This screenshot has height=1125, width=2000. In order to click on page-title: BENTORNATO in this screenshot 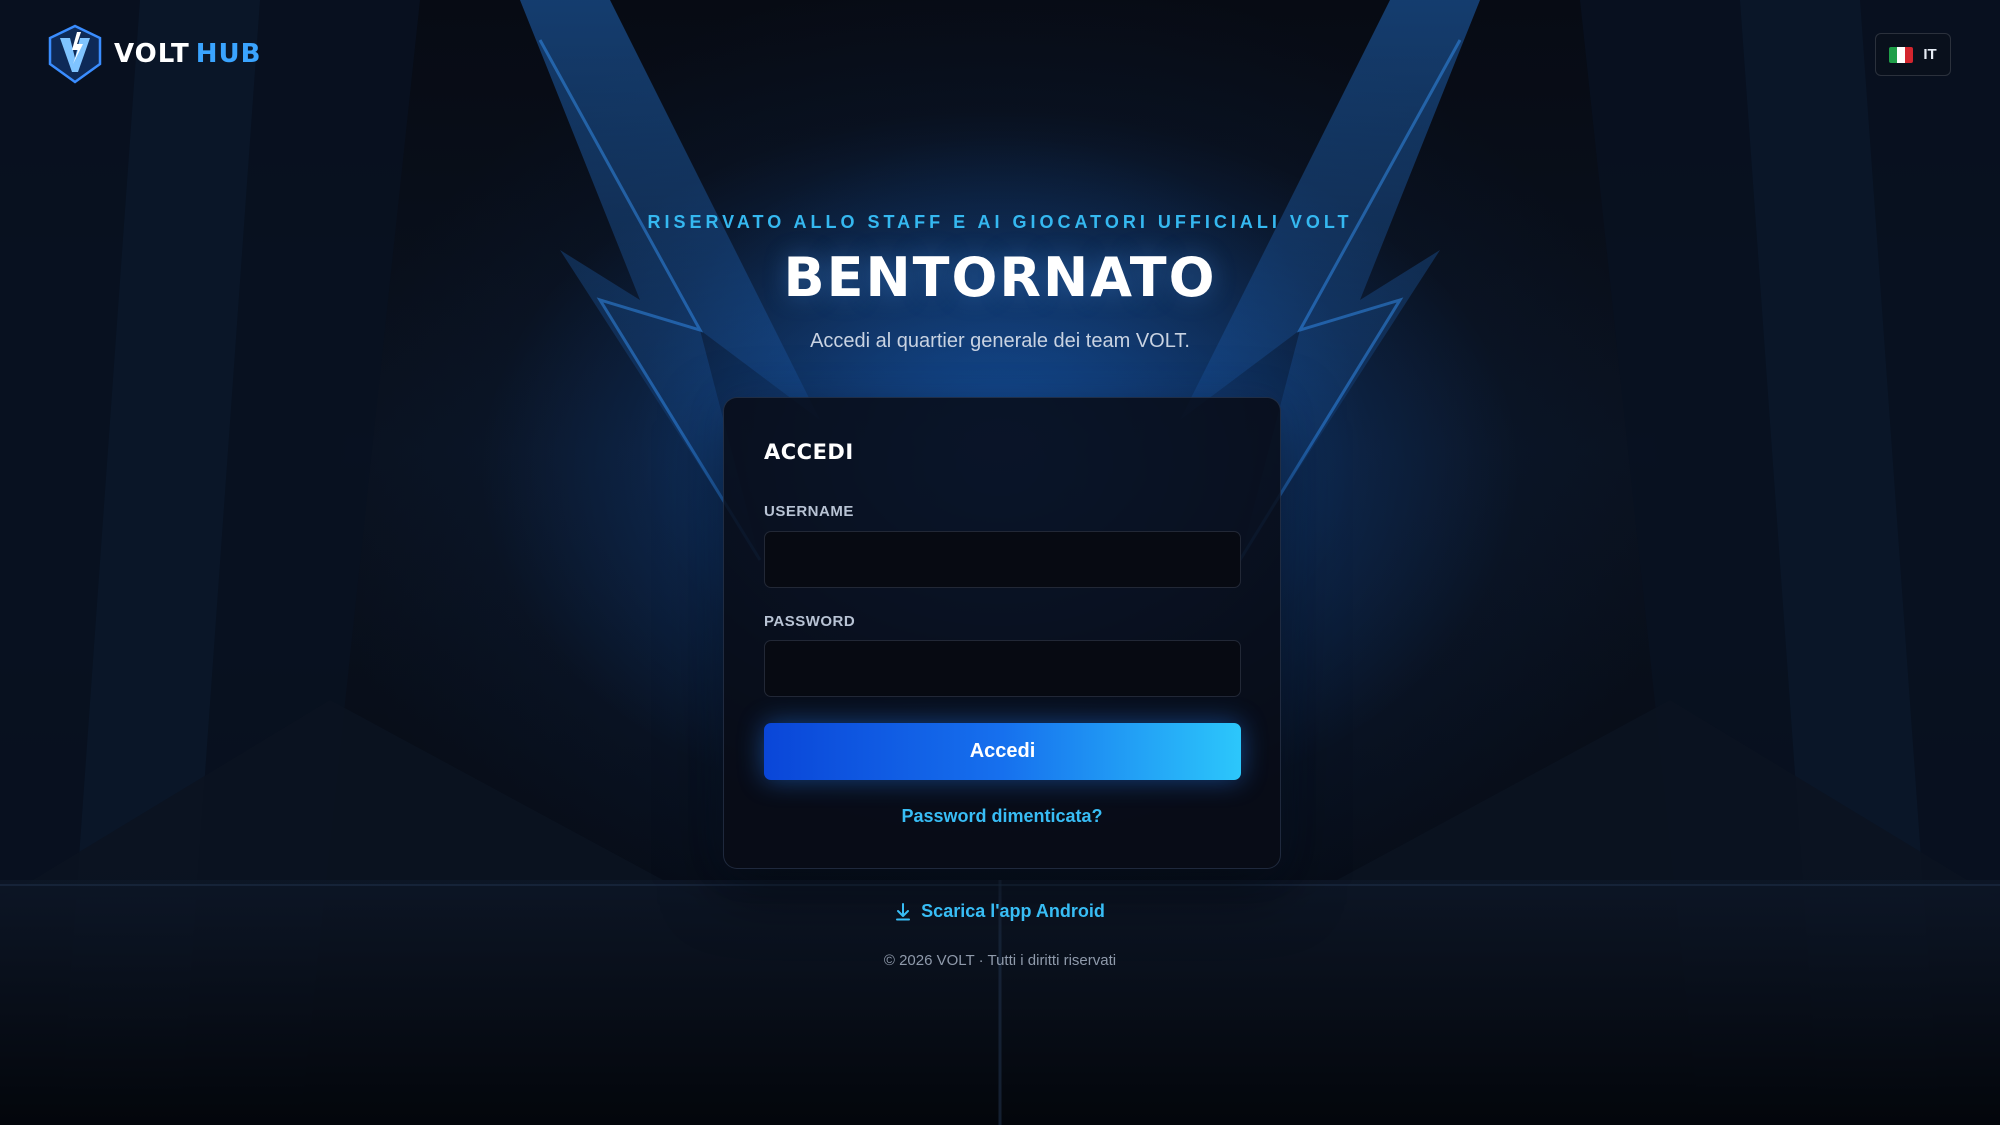, I will do `click(1000, 277)`.